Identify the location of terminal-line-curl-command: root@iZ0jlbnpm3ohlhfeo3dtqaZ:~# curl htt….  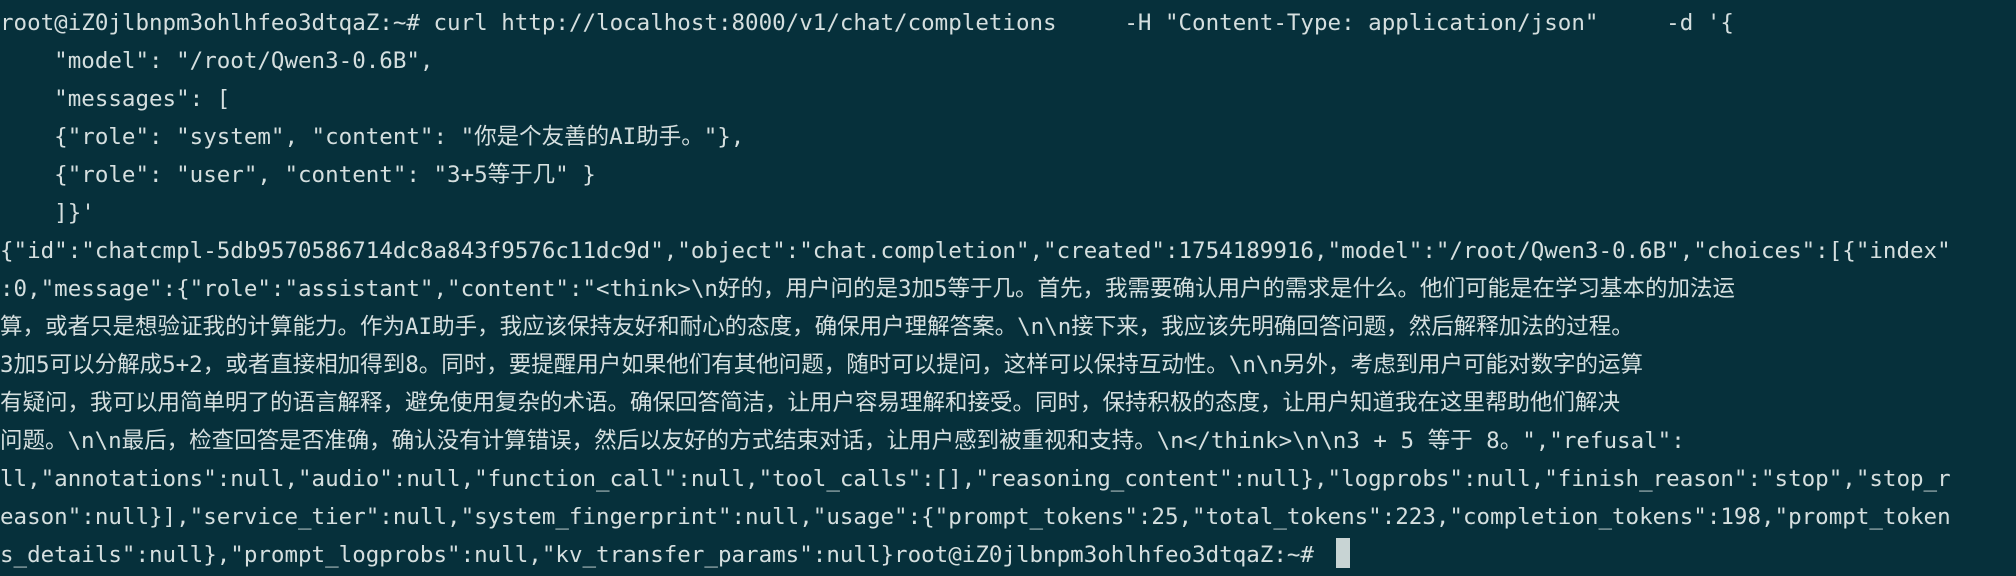
(867, 23).